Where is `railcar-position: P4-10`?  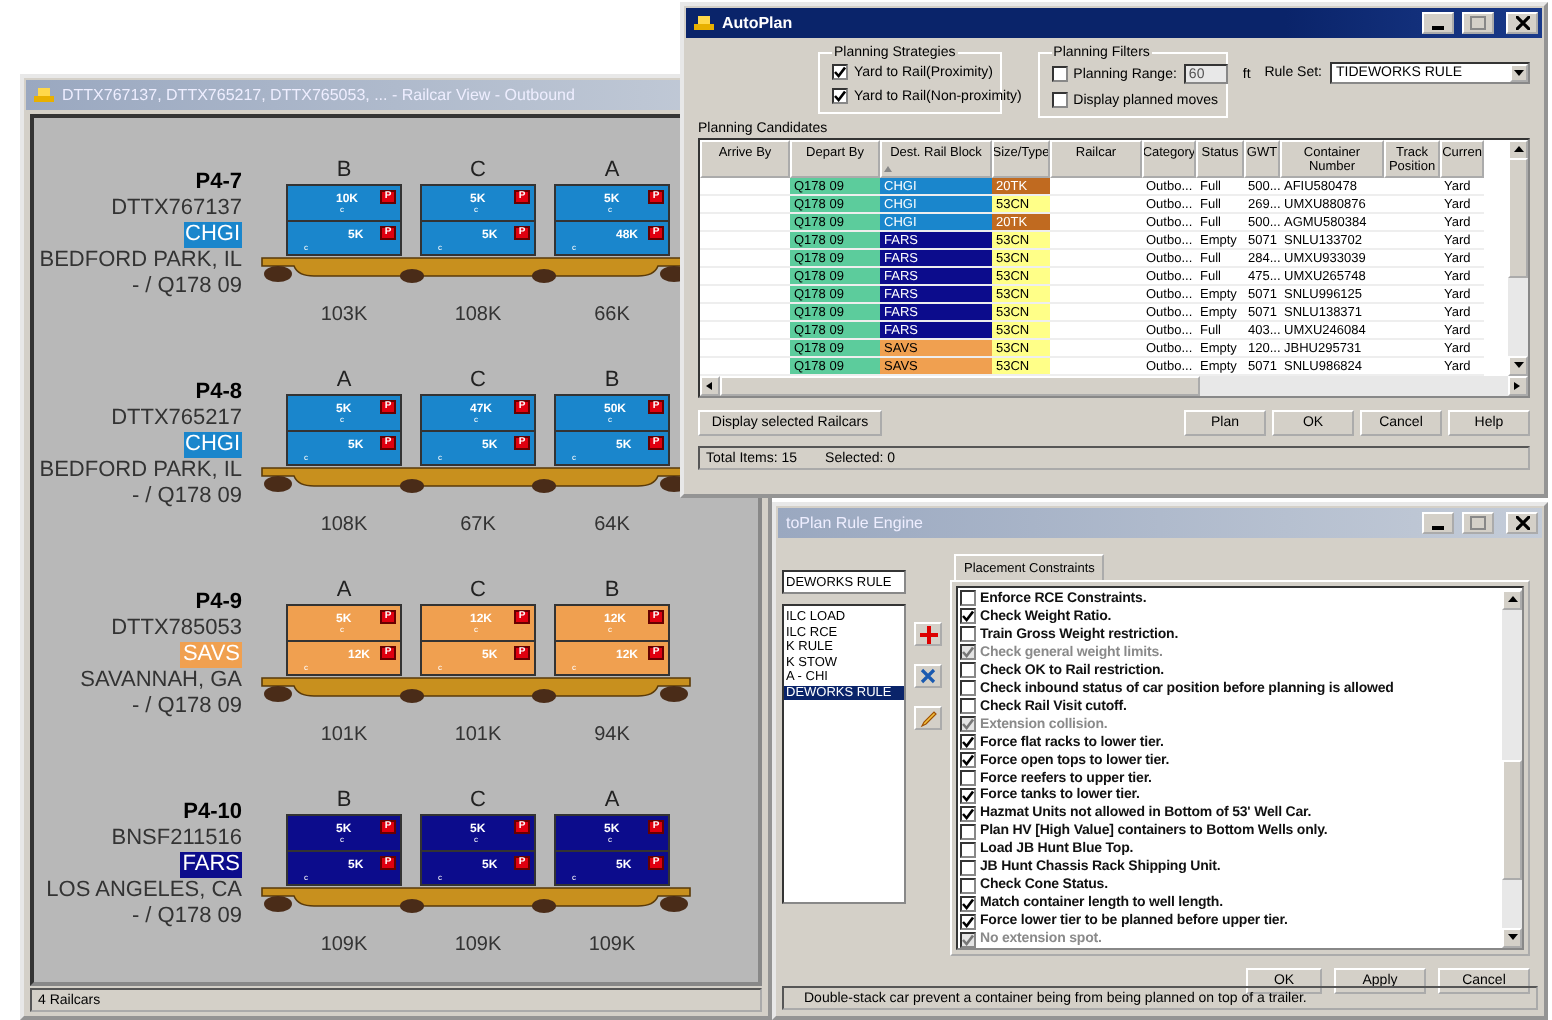 railcar-position: P4-10 is located at coordinates (212, 813).